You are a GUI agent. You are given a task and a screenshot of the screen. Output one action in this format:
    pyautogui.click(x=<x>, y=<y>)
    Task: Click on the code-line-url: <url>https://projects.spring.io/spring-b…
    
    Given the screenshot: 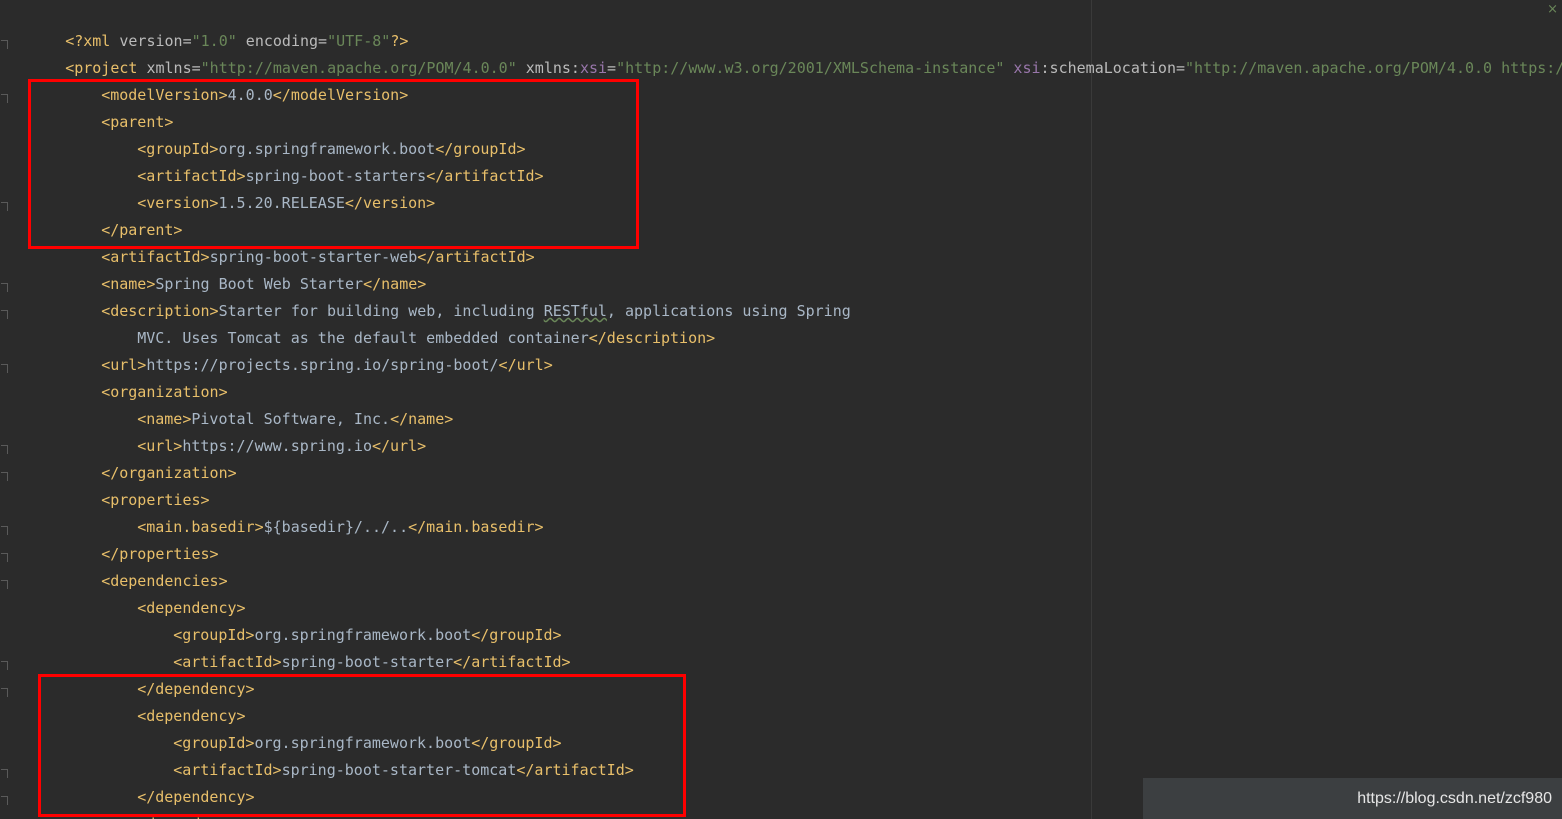 What is the action you would take?
    pyautogui.click(x=327, y=365)
    